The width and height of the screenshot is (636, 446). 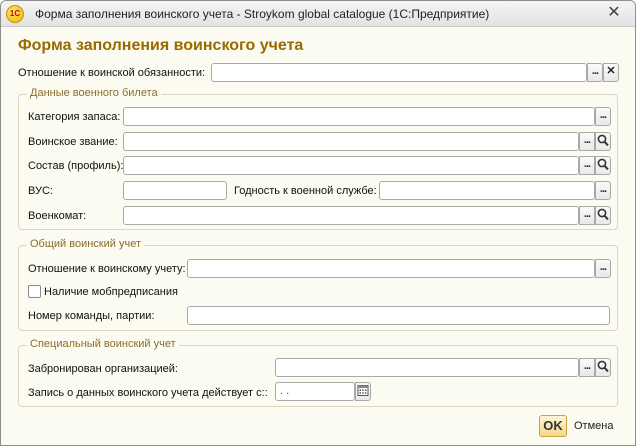 I want to click on form-title: Форма заполнения воинского учета, so click(x=161, y=45).